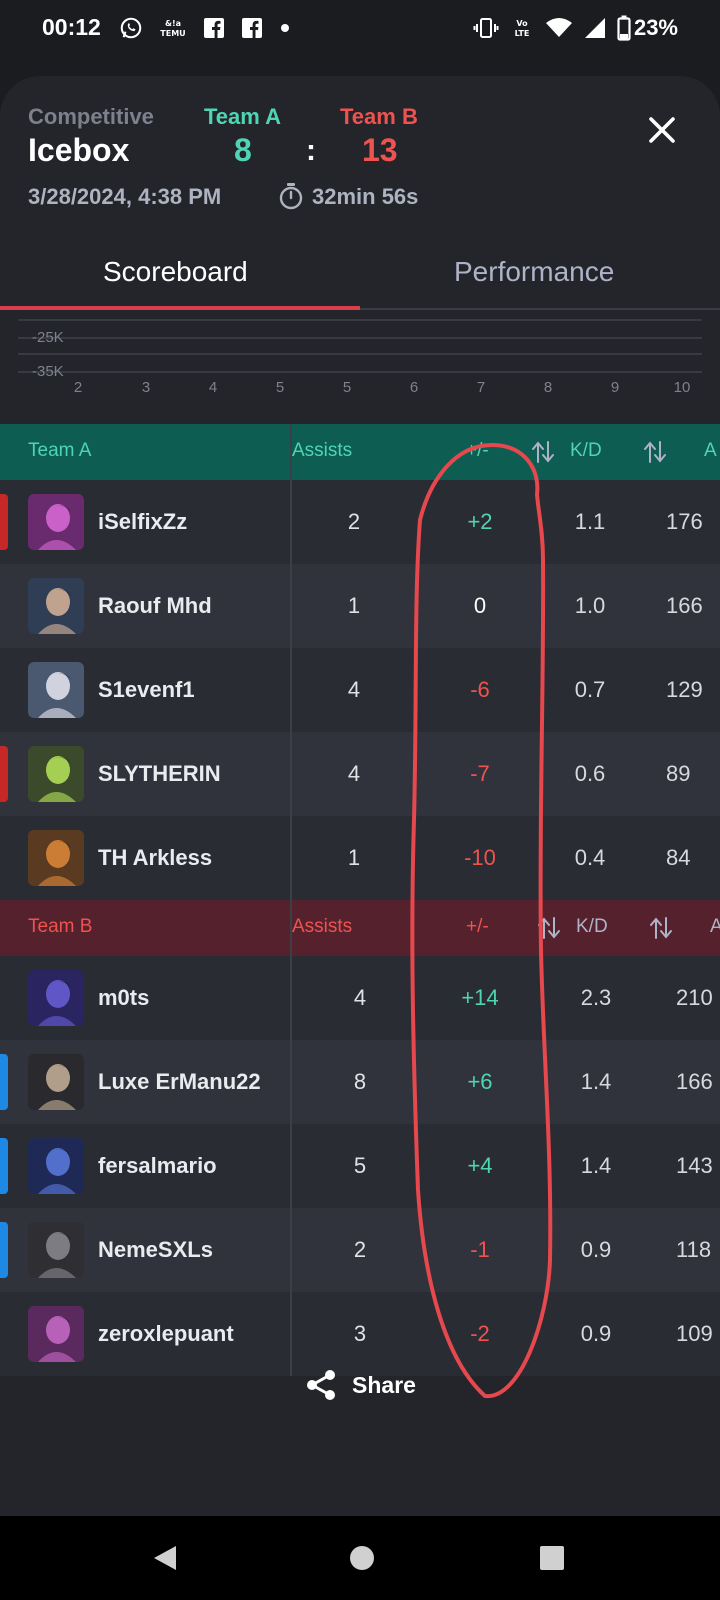 This screenshot has height=1600, width=720. Describe the element at coordinates (594, 28) in the screenshot. I see `signal-icon` at that location.